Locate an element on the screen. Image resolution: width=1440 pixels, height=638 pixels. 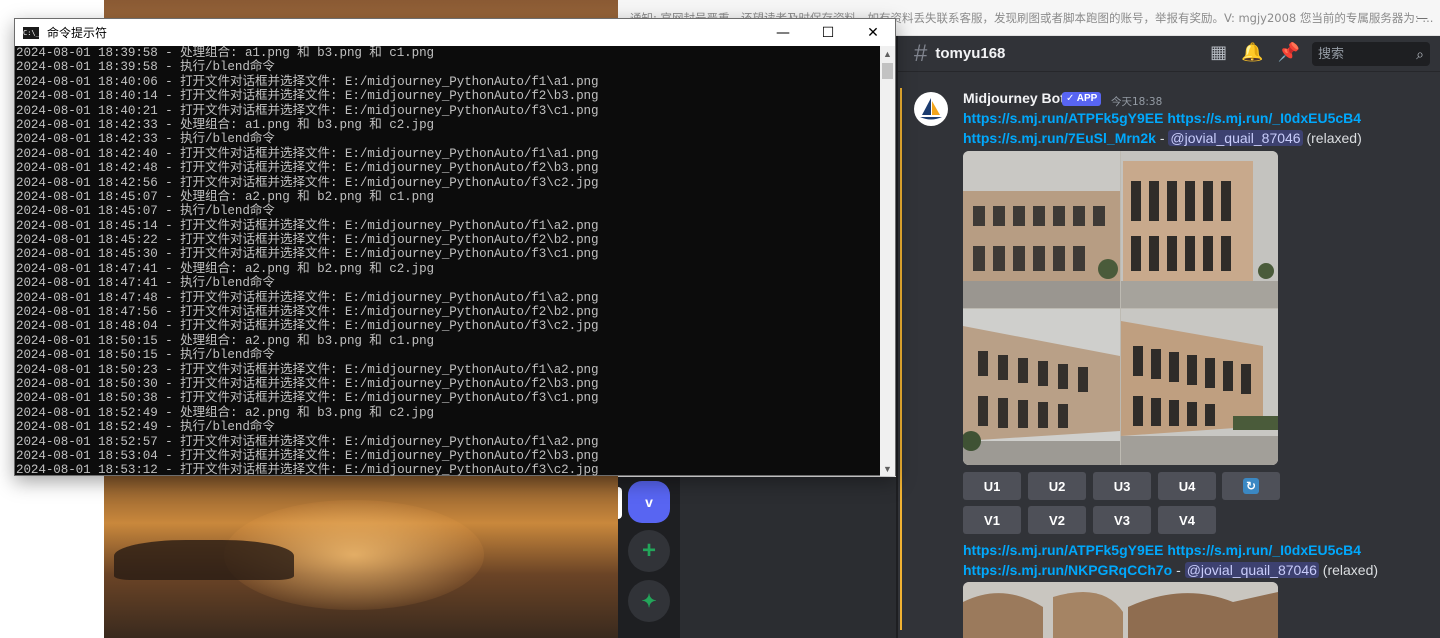
cmd-log-line: 2024-08-01 18:45:07 - 执行/blend命令 is located at coordinates (145, 211).